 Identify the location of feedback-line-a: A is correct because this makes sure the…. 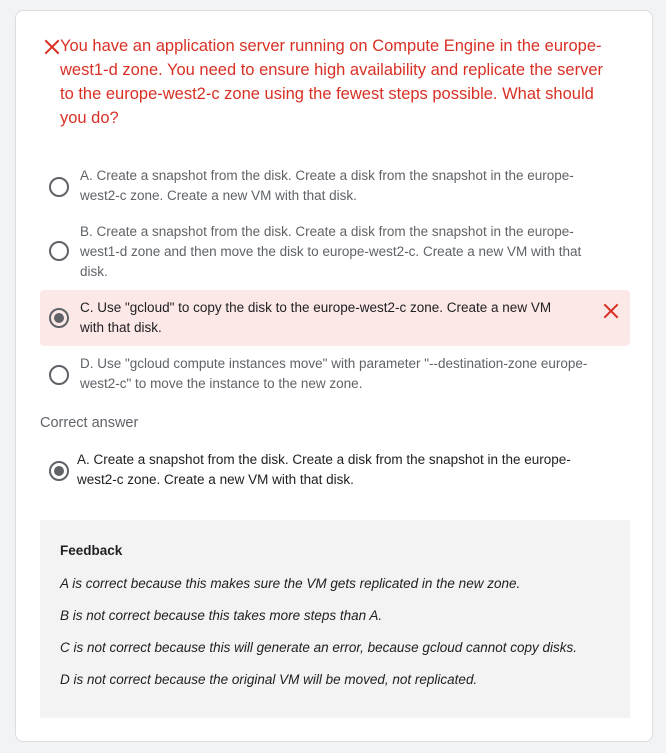
(290, 583).